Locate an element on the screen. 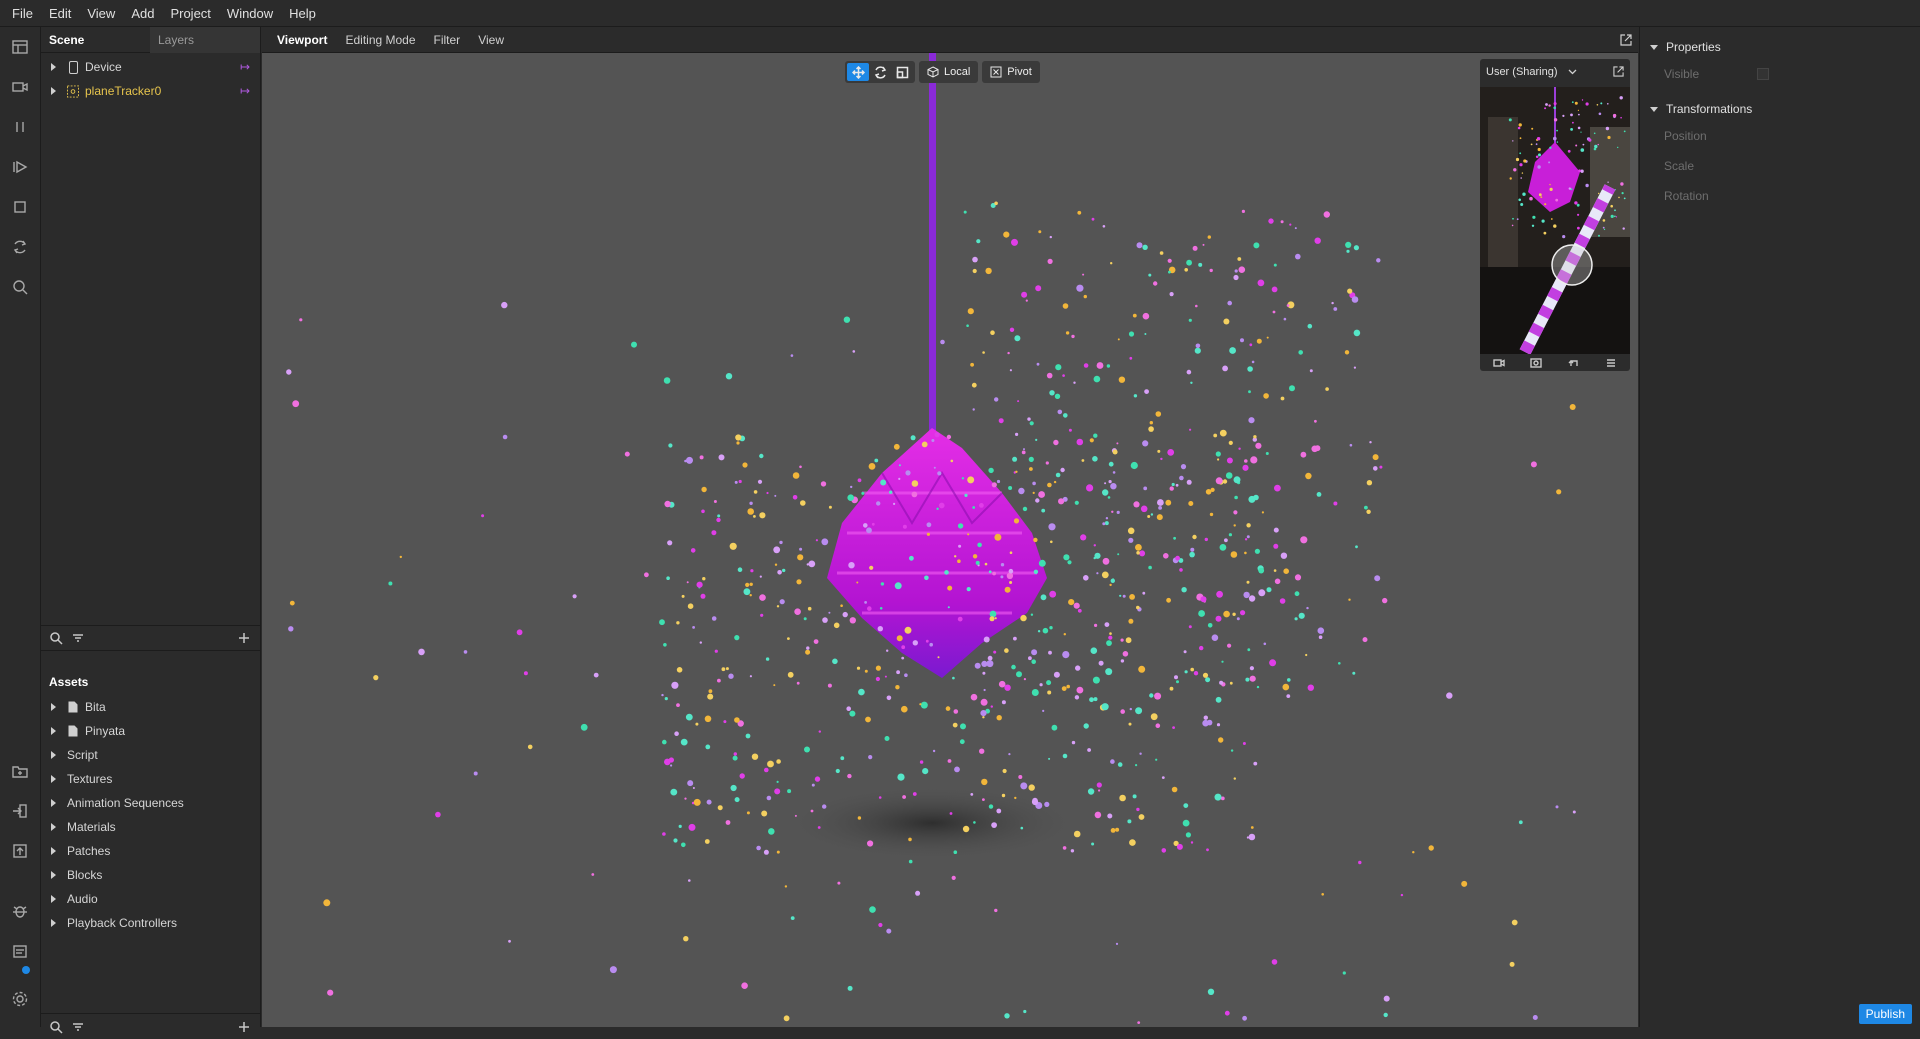  asset-item: Textures is located at coordinates (151, 779).